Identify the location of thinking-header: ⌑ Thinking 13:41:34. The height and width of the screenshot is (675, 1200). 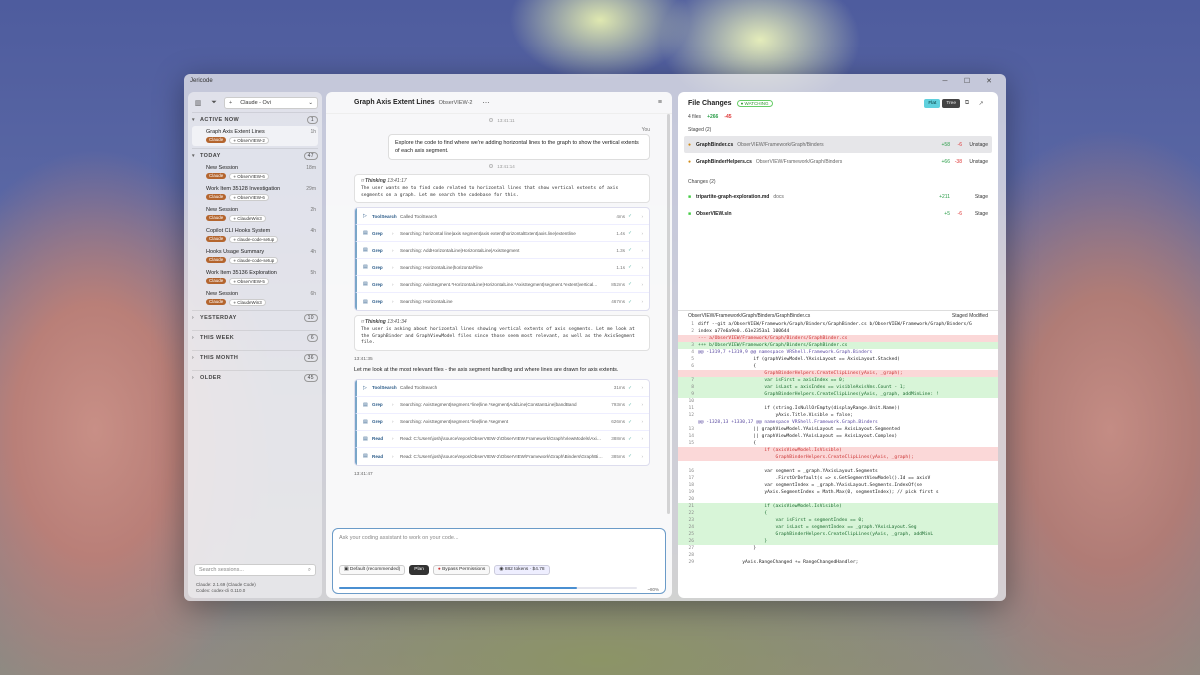
(502, 323).